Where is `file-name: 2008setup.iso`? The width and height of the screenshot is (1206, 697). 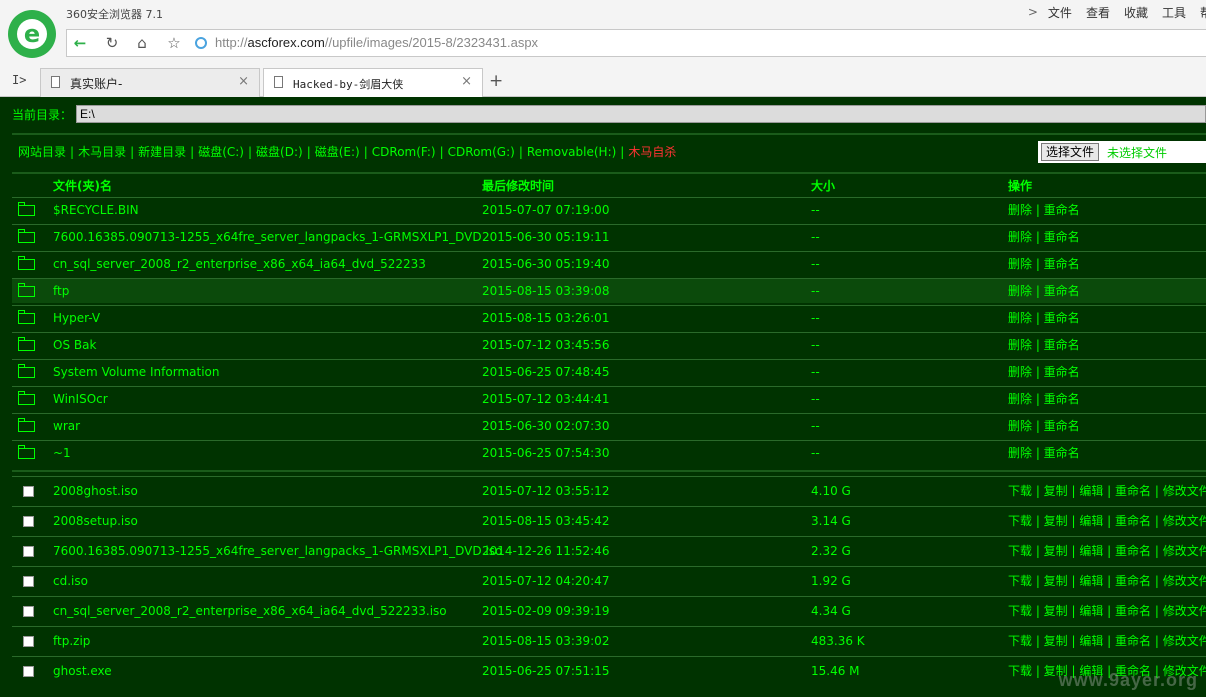 file-name: 2008setup.iso is located at coordinates (95, 521).